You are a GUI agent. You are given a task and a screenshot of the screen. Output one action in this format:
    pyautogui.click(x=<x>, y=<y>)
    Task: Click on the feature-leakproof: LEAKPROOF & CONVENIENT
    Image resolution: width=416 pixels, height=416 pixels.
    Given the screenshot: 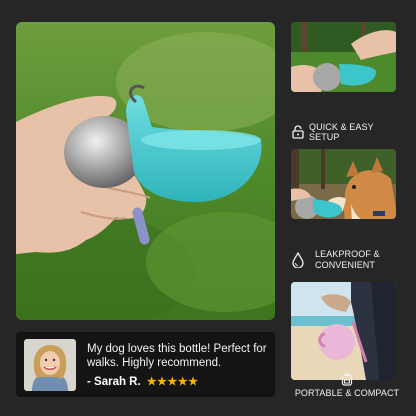 What is the action you would take?
    pyautogui.click(x=347, y=260)
    